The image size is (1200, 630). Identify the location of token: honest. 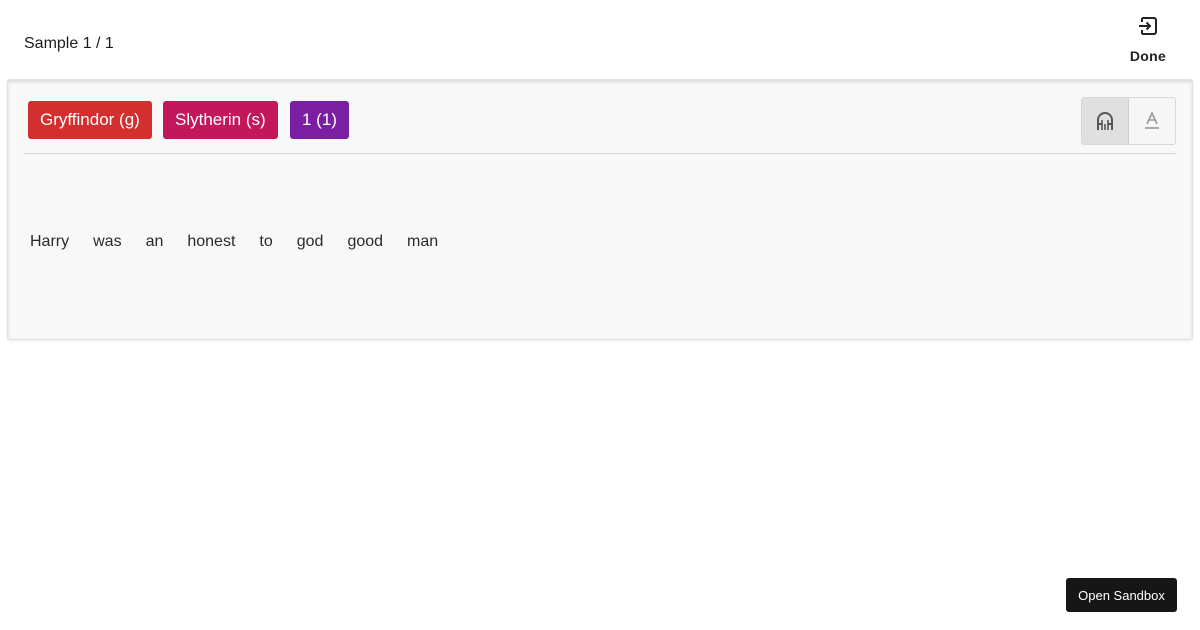
(211, 242).